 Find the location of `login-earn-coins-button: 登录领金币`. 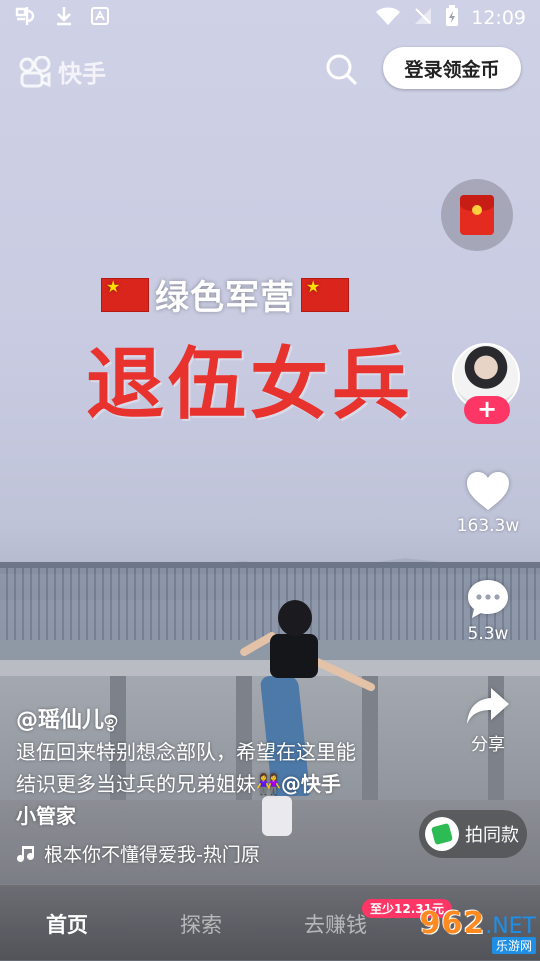

login-earn-coins-button: 登录领金币 is located at coordinates (452, 68).